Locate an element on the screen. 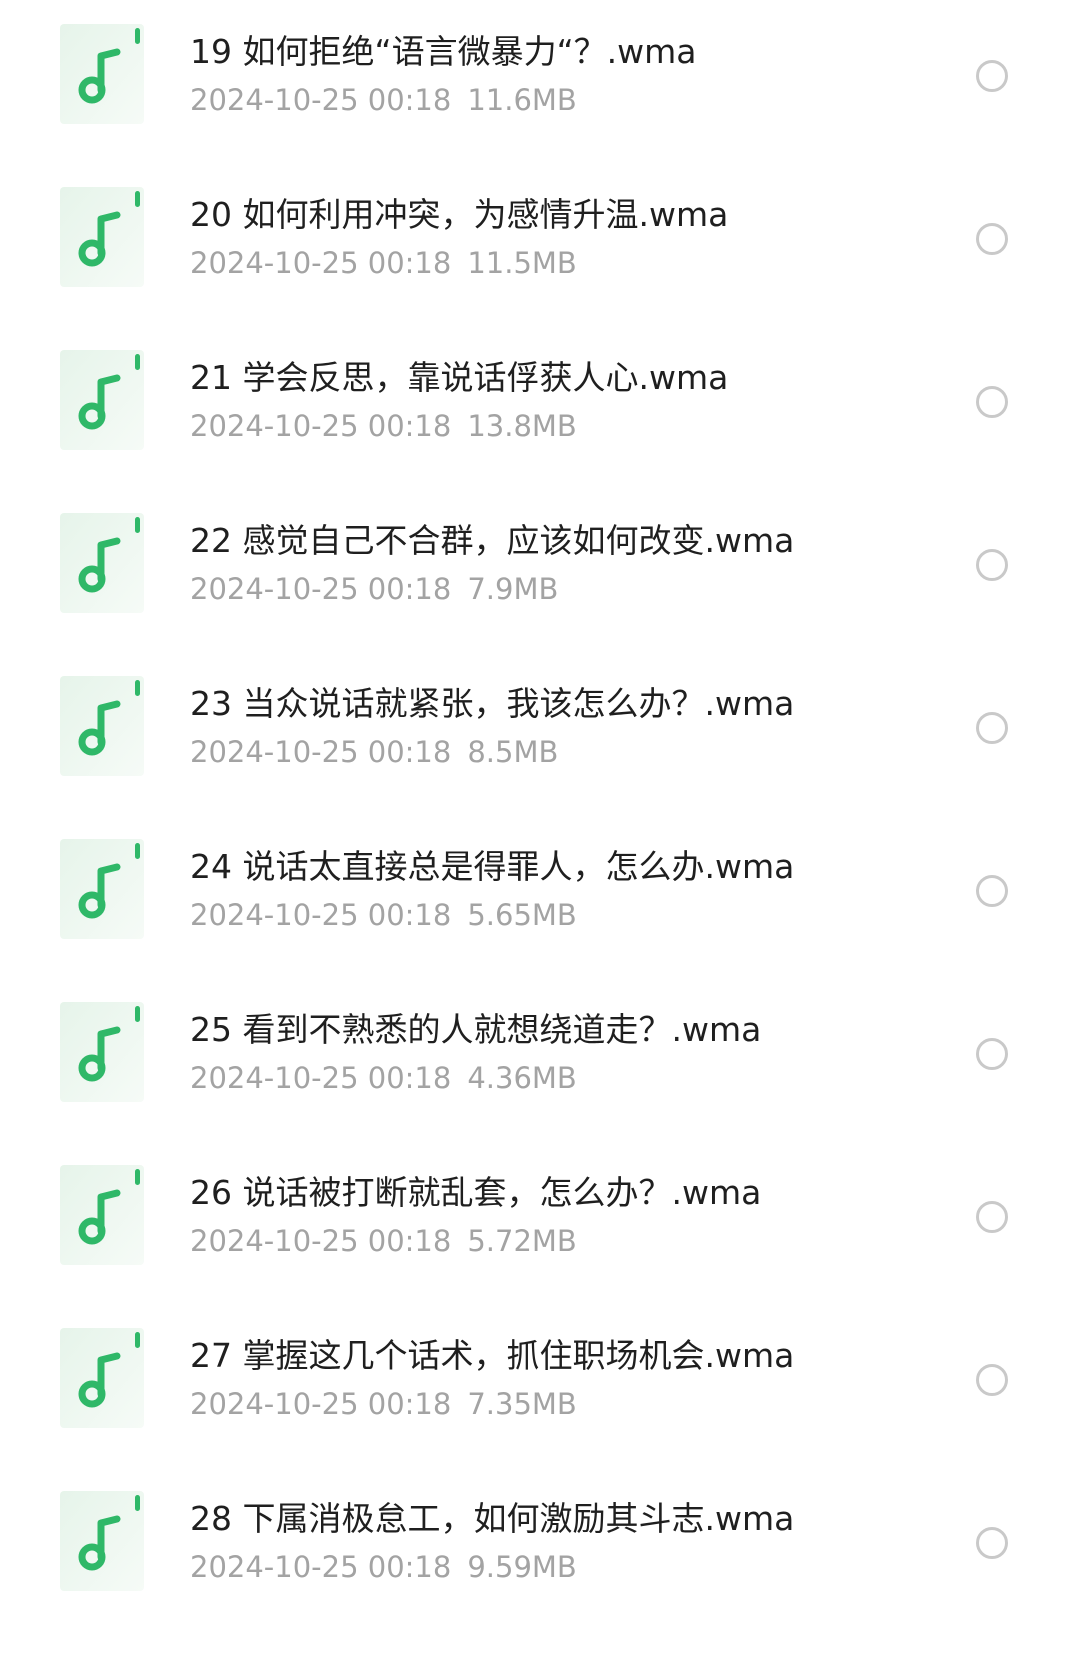 This screenshot has height=1662, width=1080. file-meta: 2024-10-25 00:18 13.8MB is located at coordinates (383, 426).